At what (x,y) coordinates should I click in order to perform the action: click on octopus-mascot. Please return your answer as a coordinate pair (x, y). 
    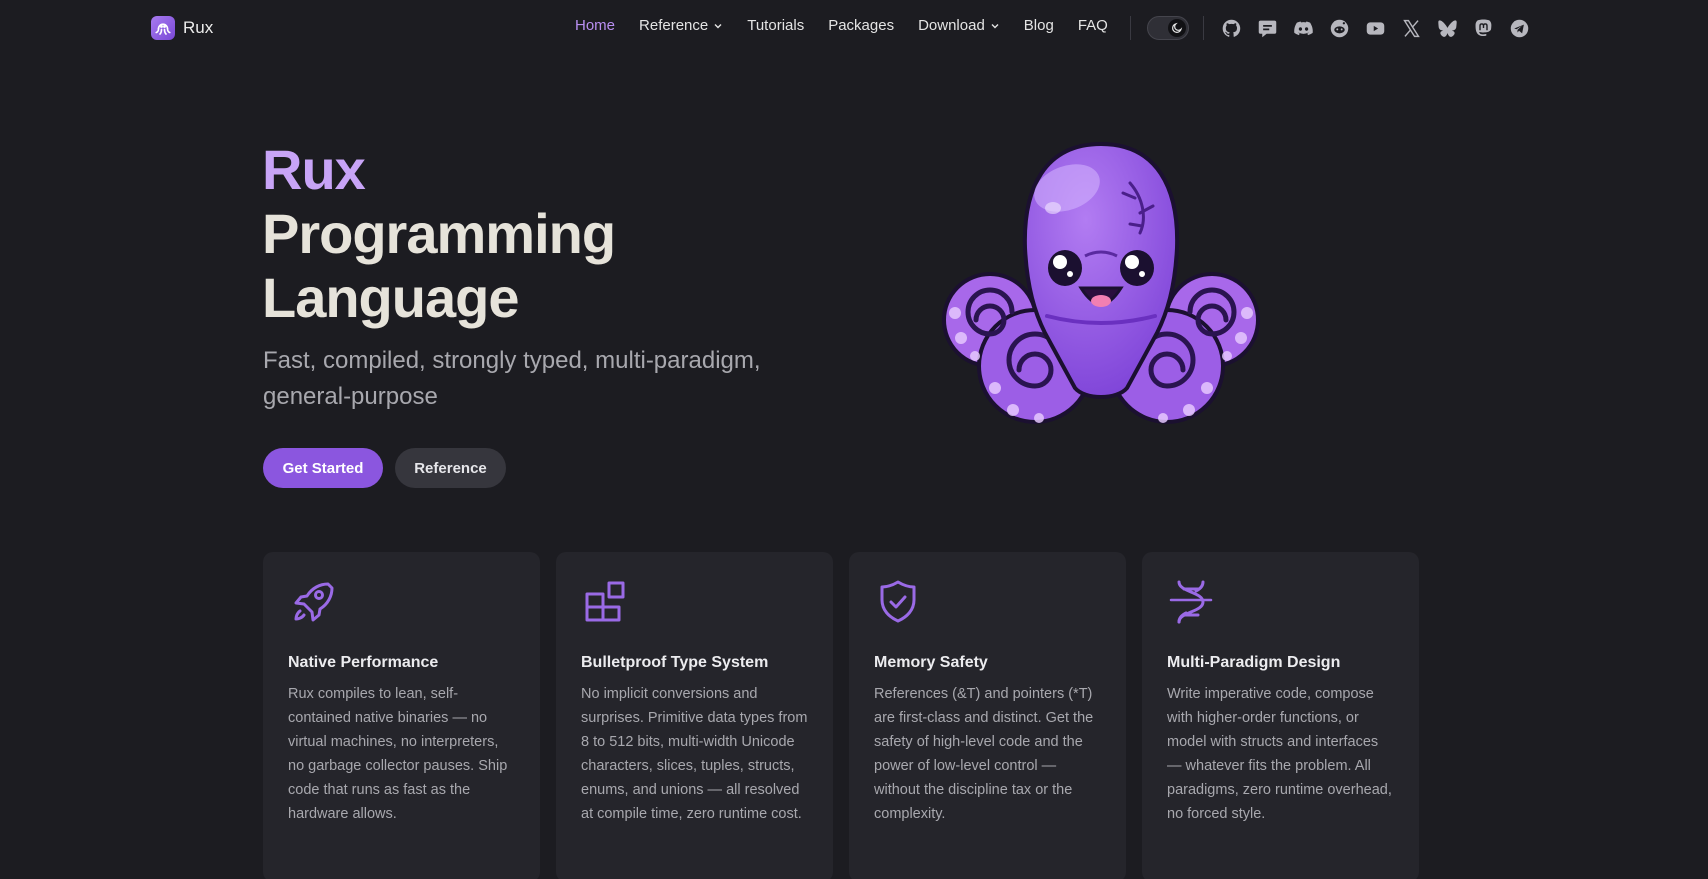
    Looking at the image, I should click on (1101, 282).